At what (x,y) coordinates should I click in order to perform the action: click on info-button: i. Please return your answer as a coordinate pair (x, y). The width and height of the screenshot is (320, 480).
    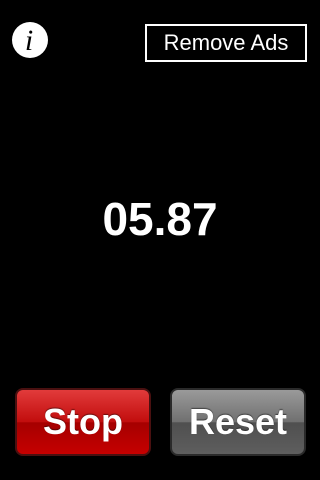
    Looking at the image, I should click on (30, 40).